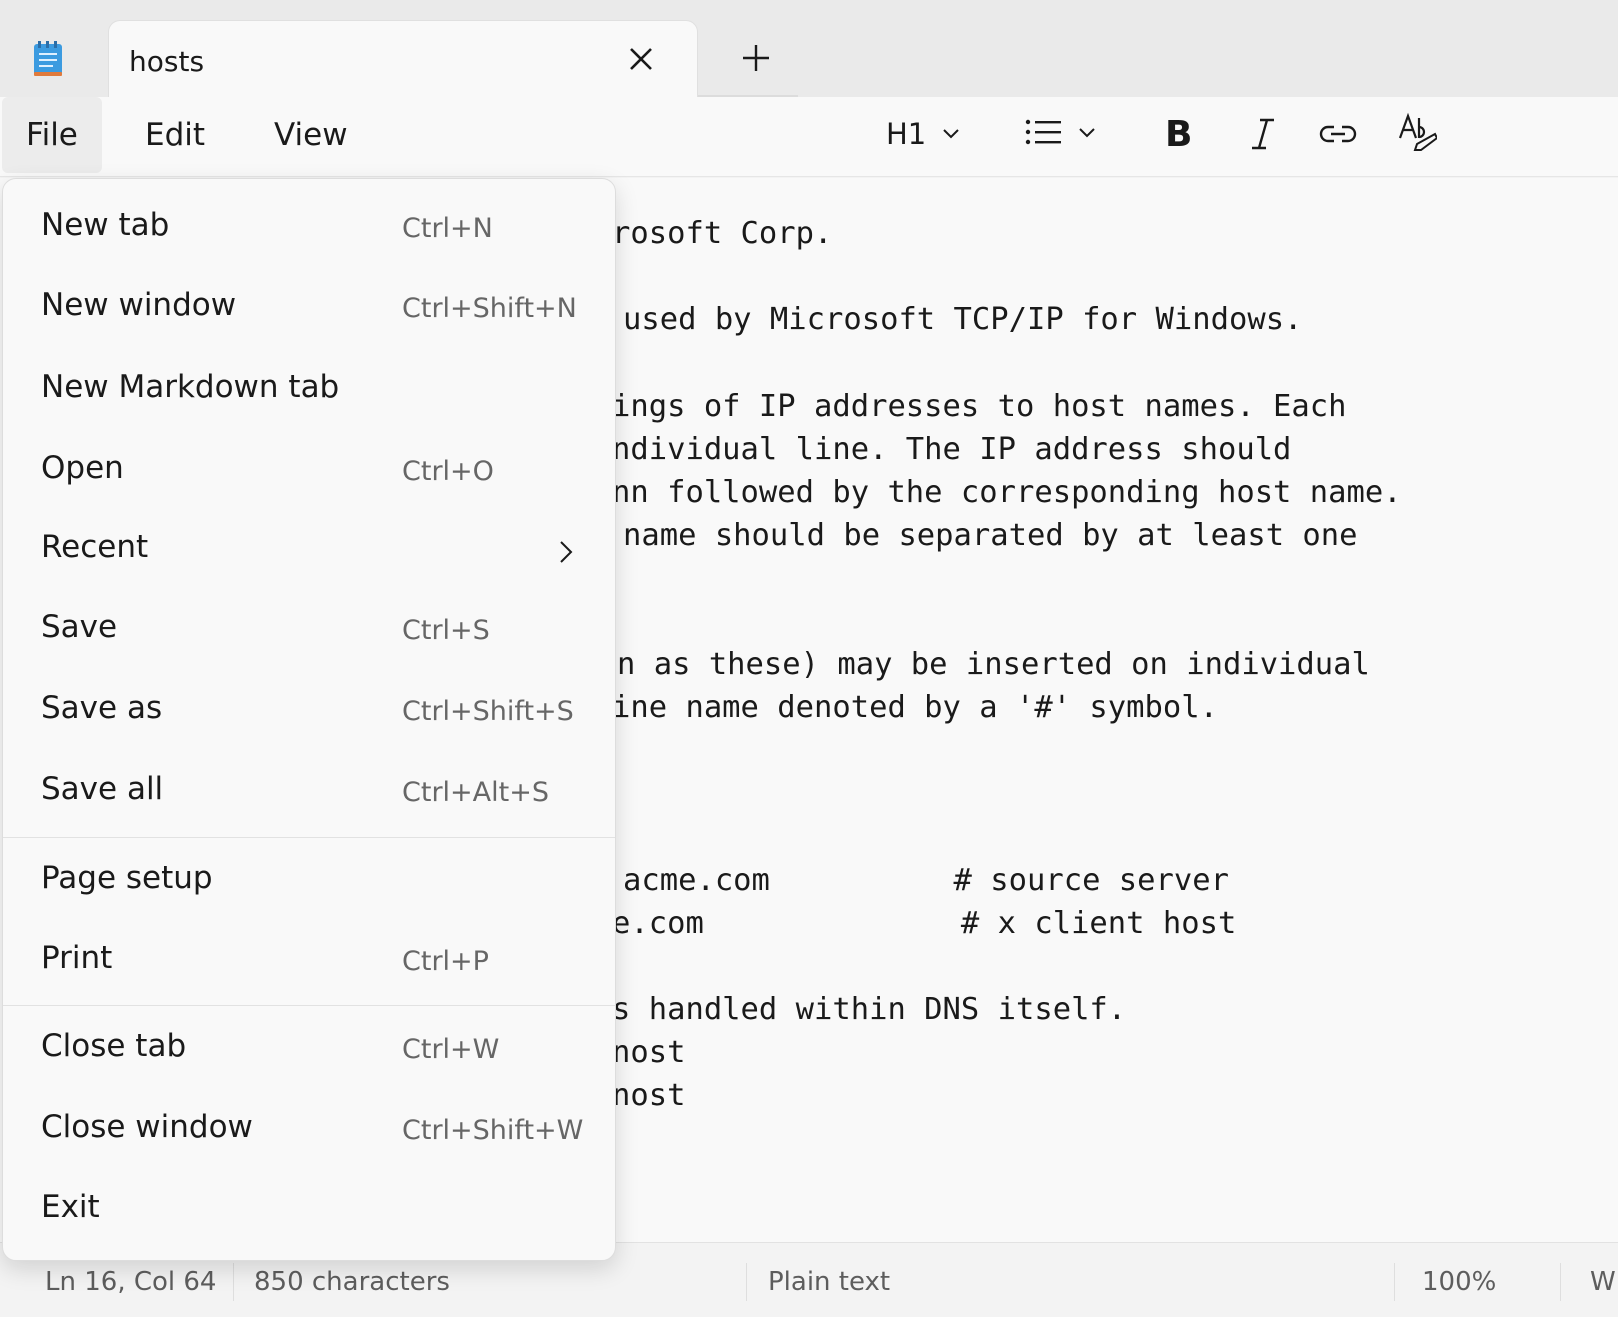 This screenshot has width=1618, height=1317. Describe the element at coordinates (489, 308) in the screenshot. I see `menu-item-shortcut: Ctrl+Shift+N` at that location.